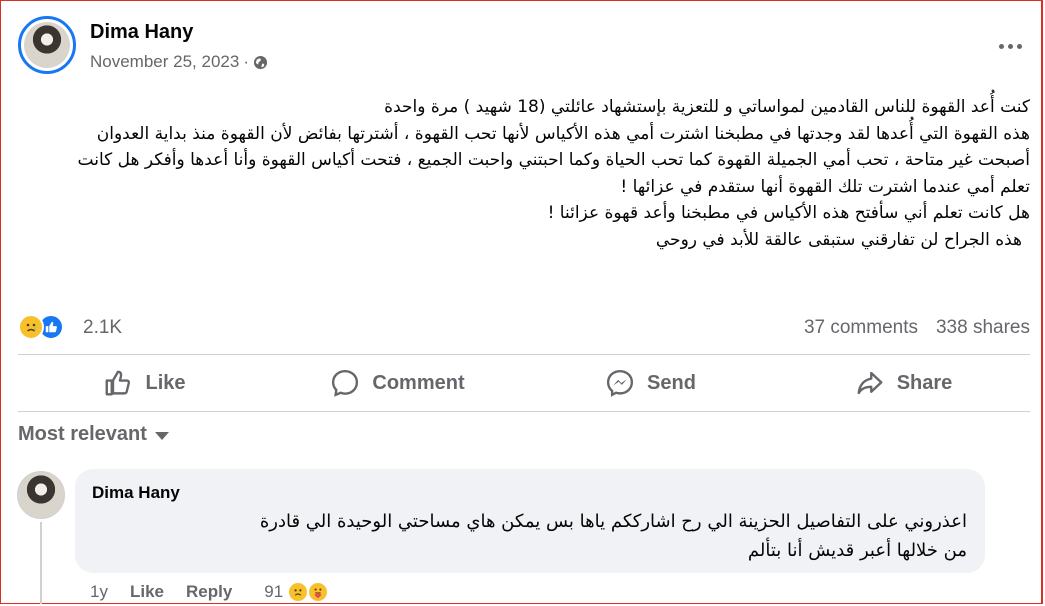 Image resolution: width=1045 pixels, height=606 pixels. Describe the element at coordinates (141, 32) in the screenshot. I see `author-name: Dima Hany` at that location.